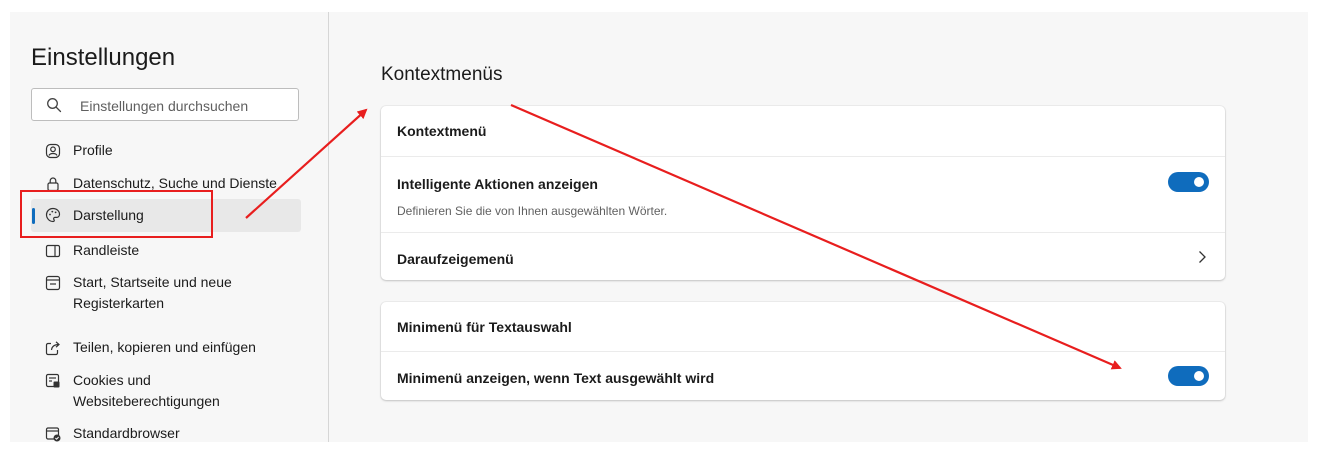 The width and height of the screenshot is (1328, 450). I want to click on sidebar-item-label: Teilen, kopieren und einfügen, so click(164, 347).